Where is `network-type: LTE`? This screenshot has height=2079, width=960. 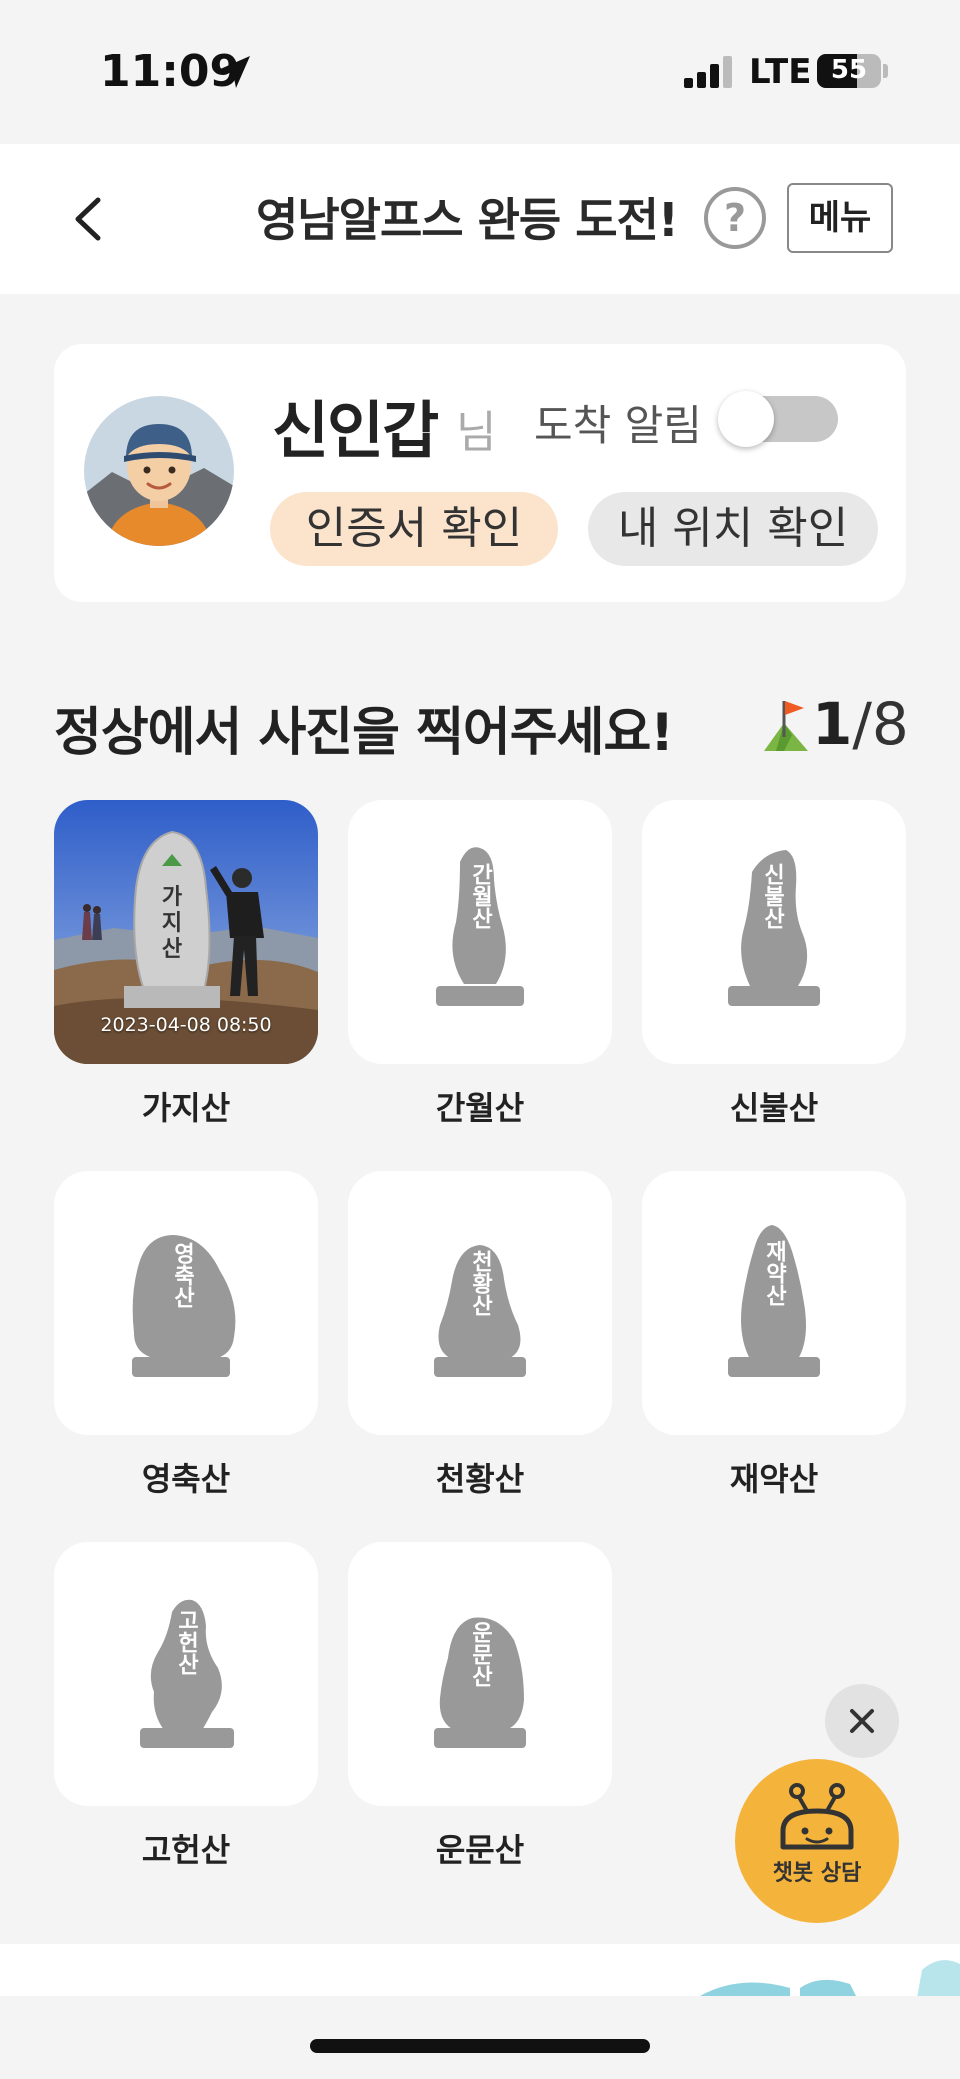 network-type: LTE is located at coordinates (780, 72).